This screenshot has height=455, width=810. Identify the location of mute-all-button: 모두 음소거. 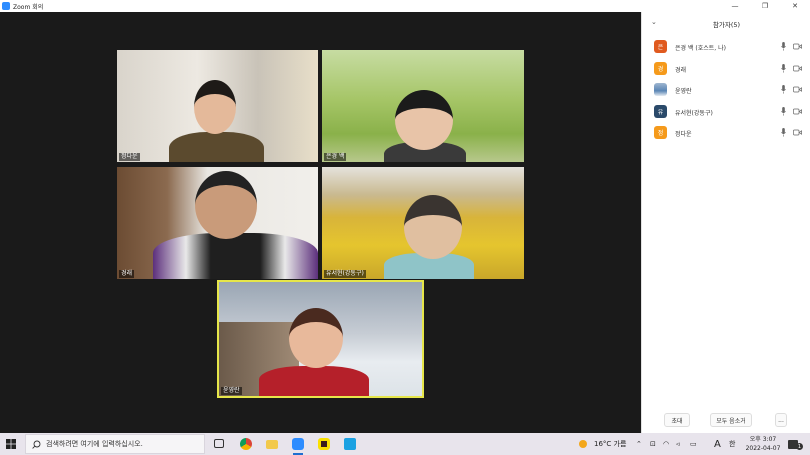
(731, 420).